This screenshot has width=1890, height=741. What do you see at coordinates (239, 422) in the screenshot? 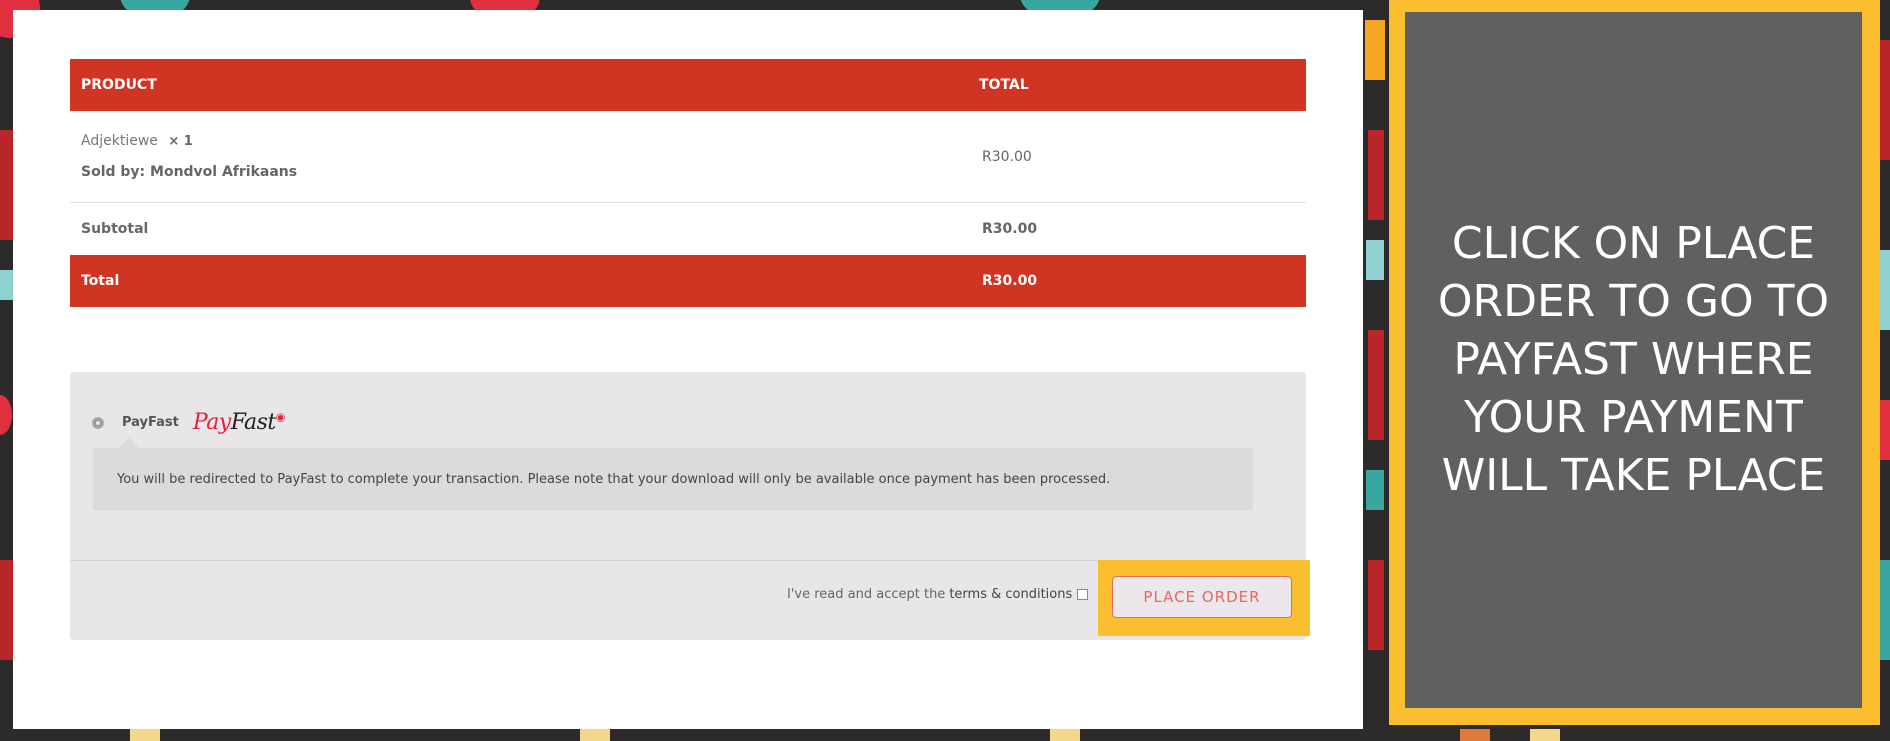
I see `payfast-logo: PayFast◉` at bounding box center [239, 422].